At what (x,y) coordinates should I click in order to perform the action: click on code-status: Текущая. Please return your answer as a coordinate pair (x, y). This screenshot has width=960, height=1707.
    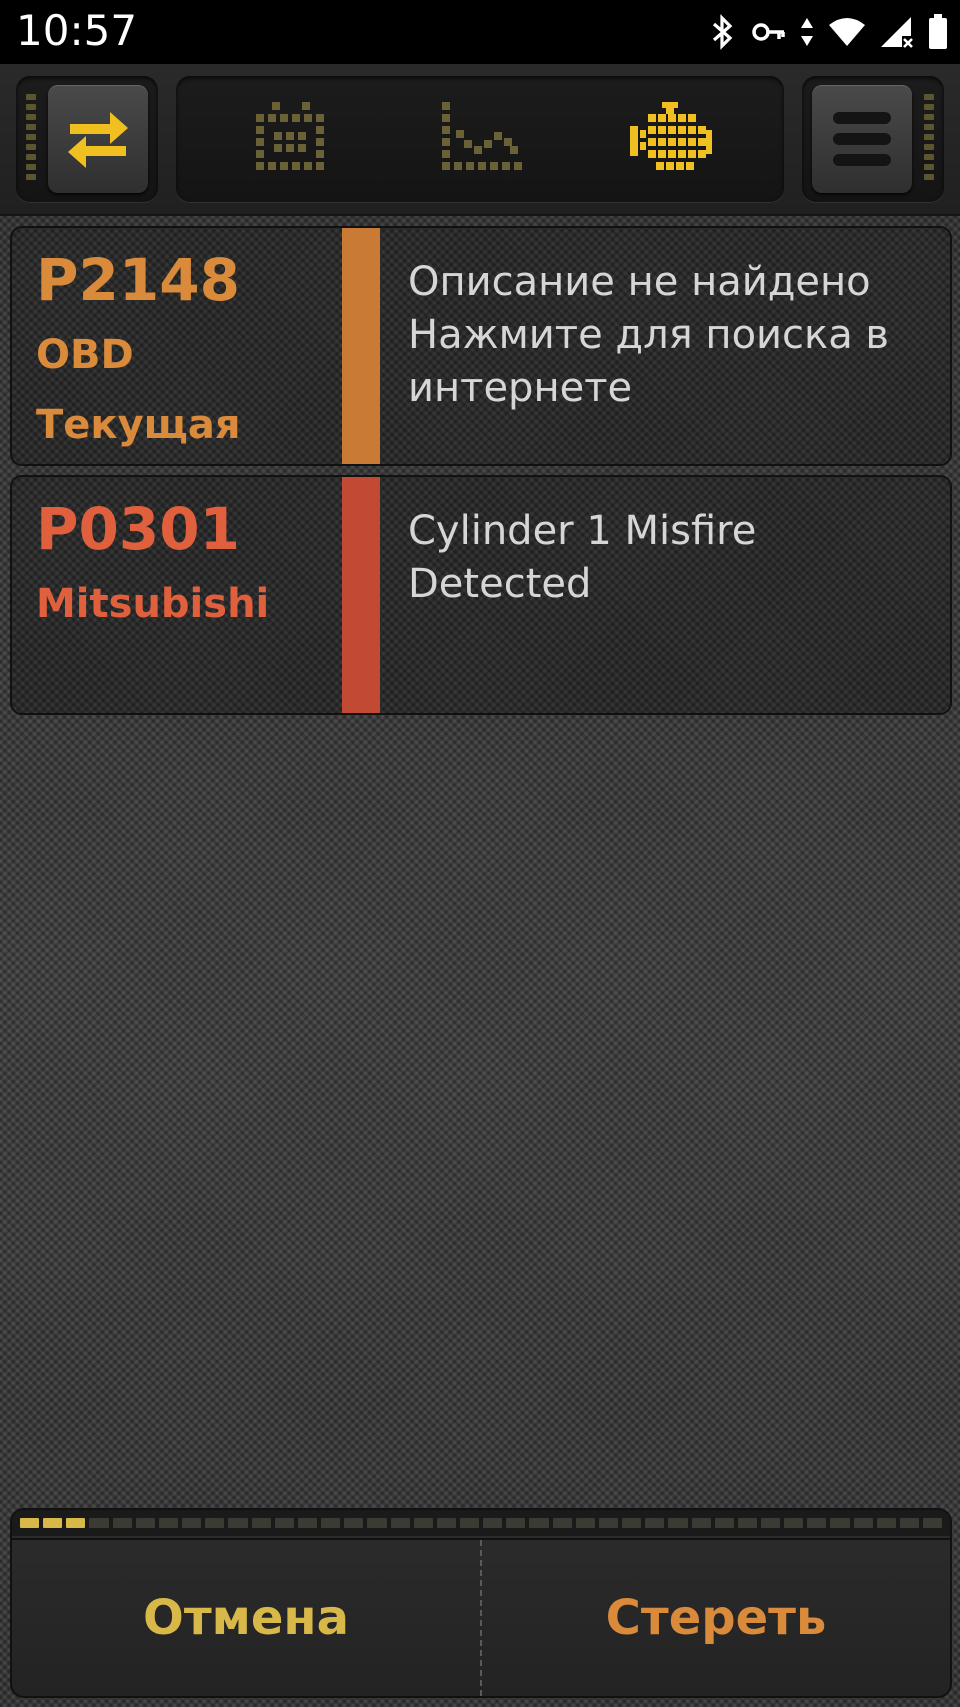
    Looking at the image, I should click on (138, 425).